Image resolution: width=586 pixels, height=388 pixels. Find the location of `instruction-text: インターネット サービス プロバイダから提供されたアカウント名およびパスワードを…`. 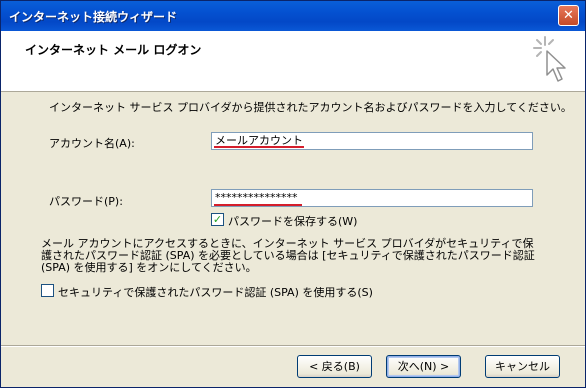

instruction-text: インターネット サービス プロバイダから提供されたアカウント名およびパスワードを… is located at coordinates (310, 107).